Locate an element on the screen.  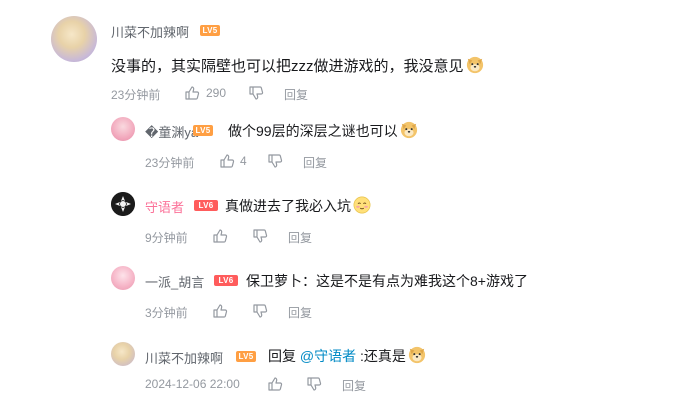
reply-text: 保卫萝卜：这是不是有点为难我这个8+游戏了 is located at coordinates (387, 281).